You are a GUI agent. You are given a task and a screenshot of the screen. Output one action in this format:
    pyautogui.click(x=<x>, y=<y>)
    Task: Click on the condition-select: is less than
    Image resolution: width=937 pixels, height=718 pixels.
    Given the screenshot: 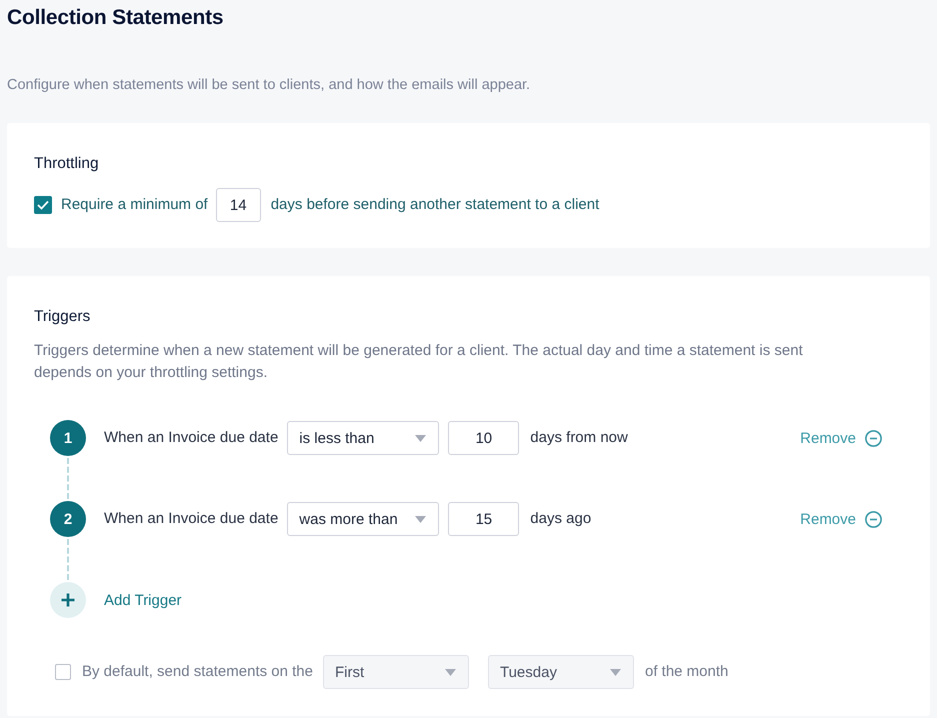 What is the action you would take?
    pyautogui.click(x=363, y=438)
    